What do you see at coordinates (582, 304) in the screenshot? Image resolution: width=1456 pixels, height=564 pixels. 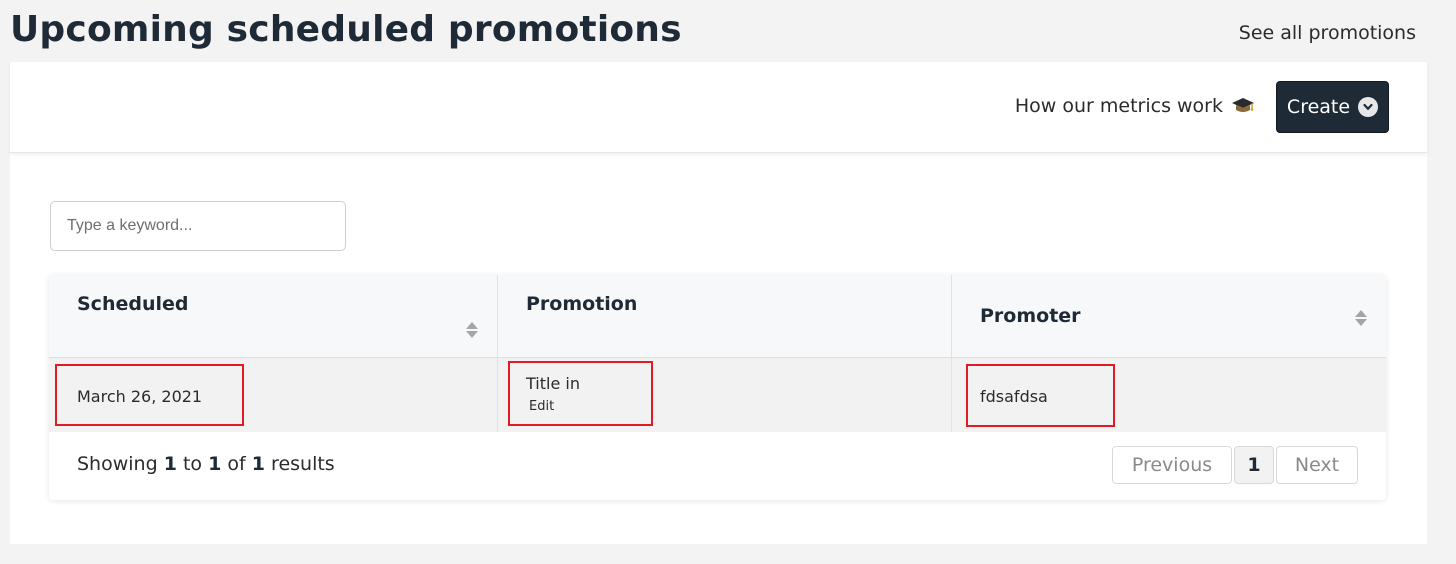 I see `column-header-label: Promotion` at bounding box center [582, 304].